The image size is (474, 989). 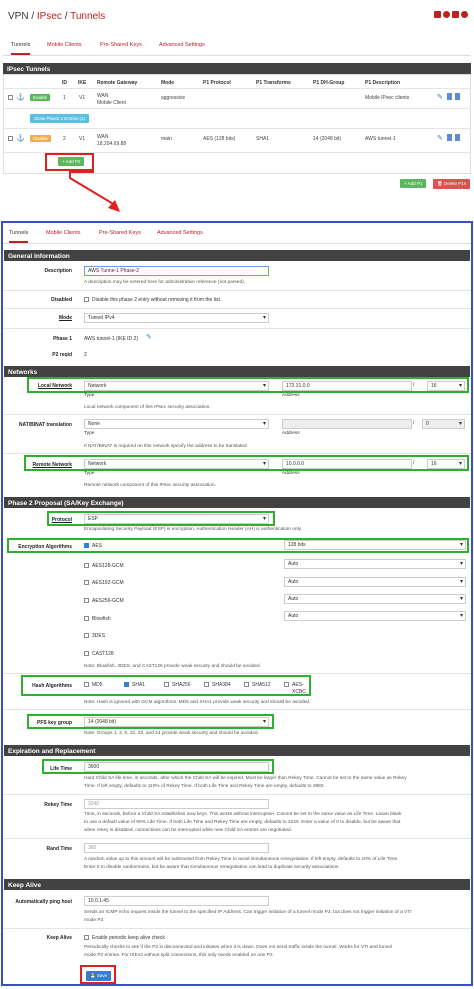 What do you see at coordinates (86, 545) in the screenshot?
I see `algo-aes-checkbox` at bounding box center [86, 545].